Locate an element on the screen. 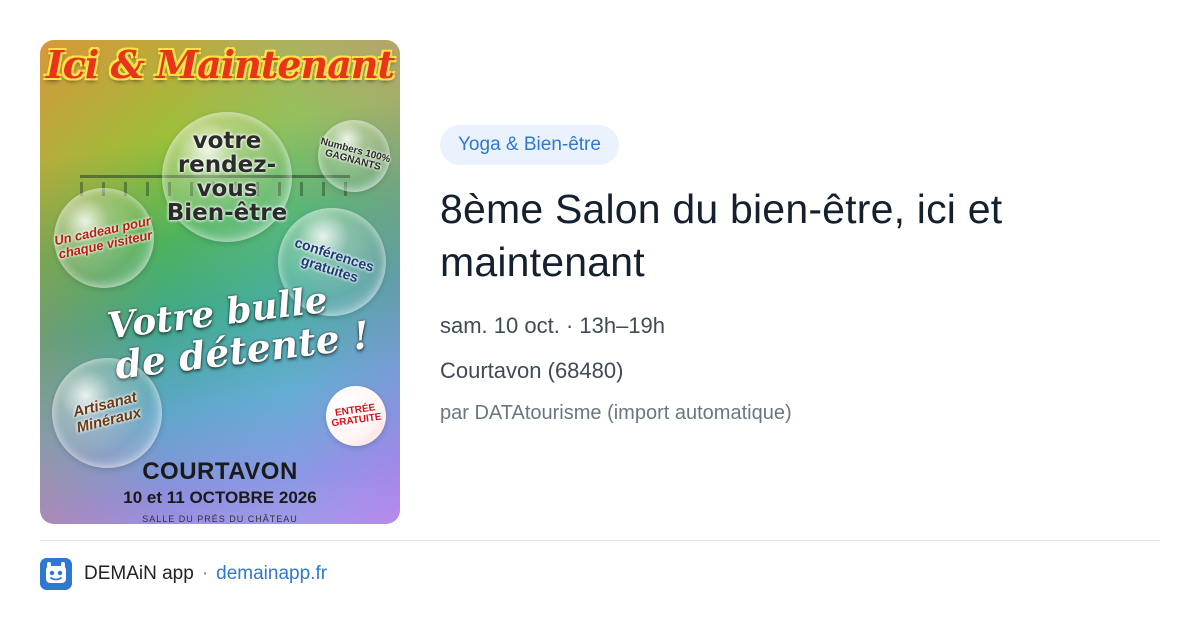 Image resolution: width=1200 pixels, height=630 pixels. footer-source: DEMAiN app · demainapp.fr is located at coordinates (205, 574).